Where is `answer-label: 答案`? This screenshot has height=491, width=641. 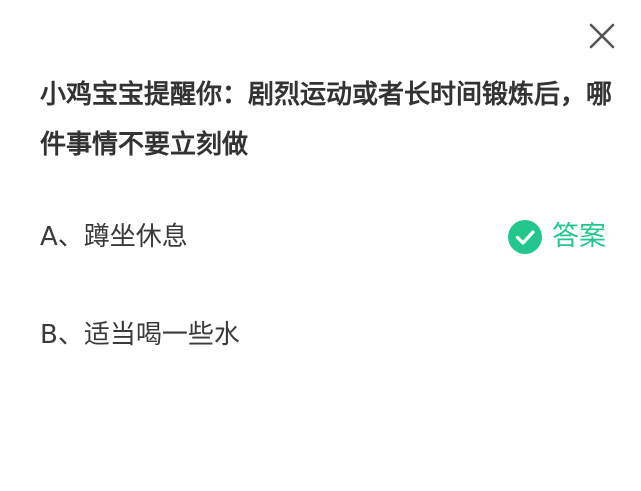 answer-label: 答案 is located at coordinates (579, 236).